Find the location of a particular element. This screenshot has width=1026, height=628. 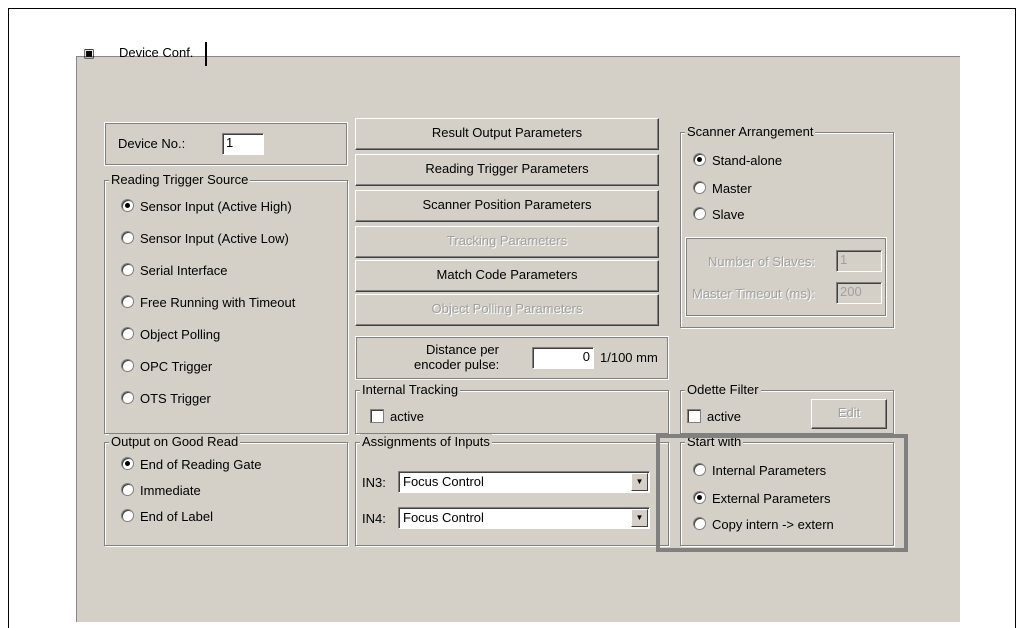

radio-label: Sensor Input (Active High) is located at coordinates (216, 206).